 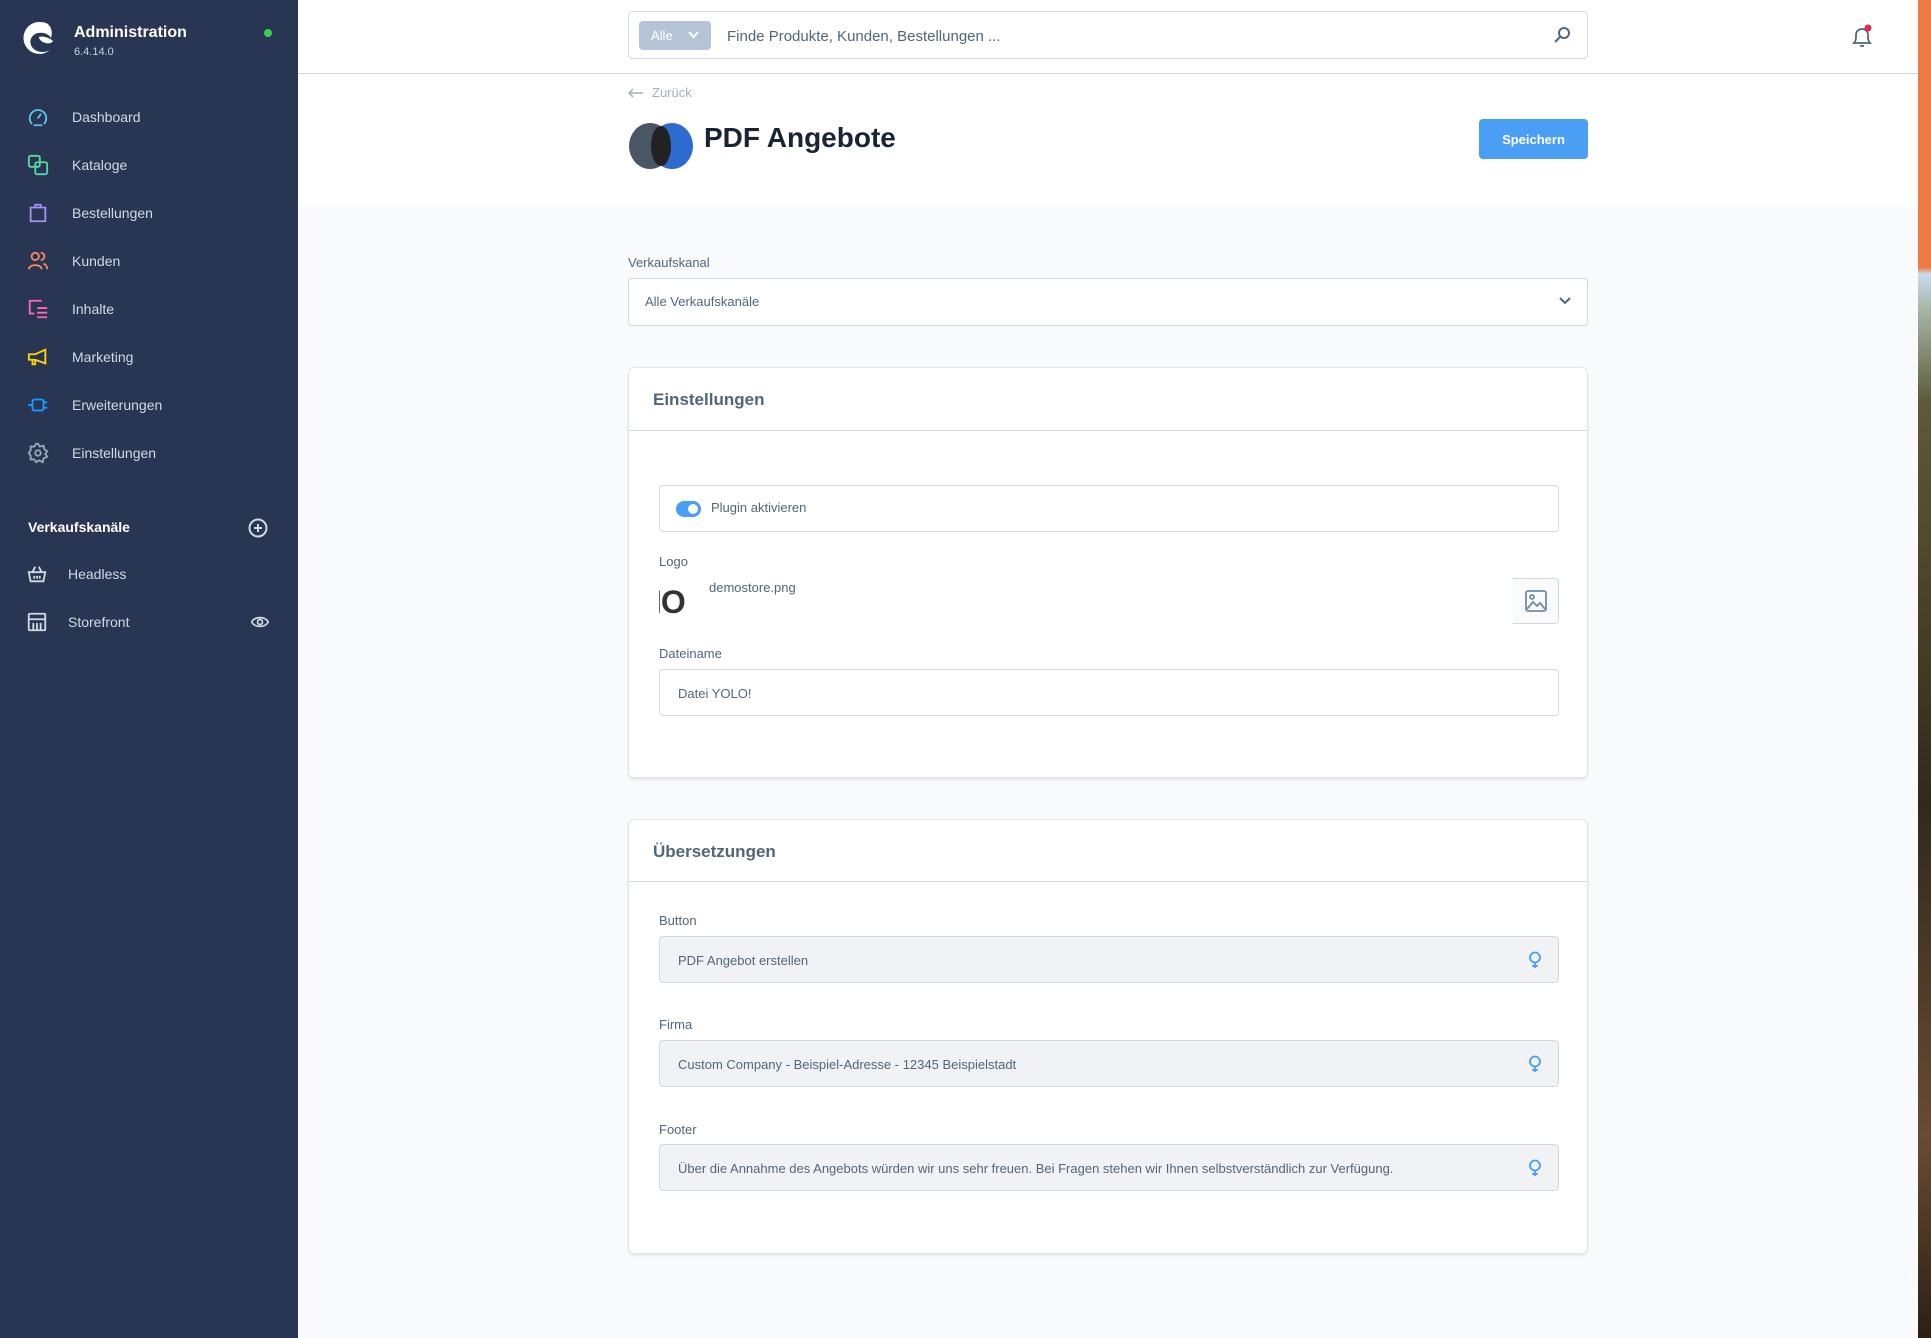 What do you see at coordinates (117, 405) in the screenshot?
I see `sidebar-item-label: Erweiterungen` at bounding box center [117, 405].